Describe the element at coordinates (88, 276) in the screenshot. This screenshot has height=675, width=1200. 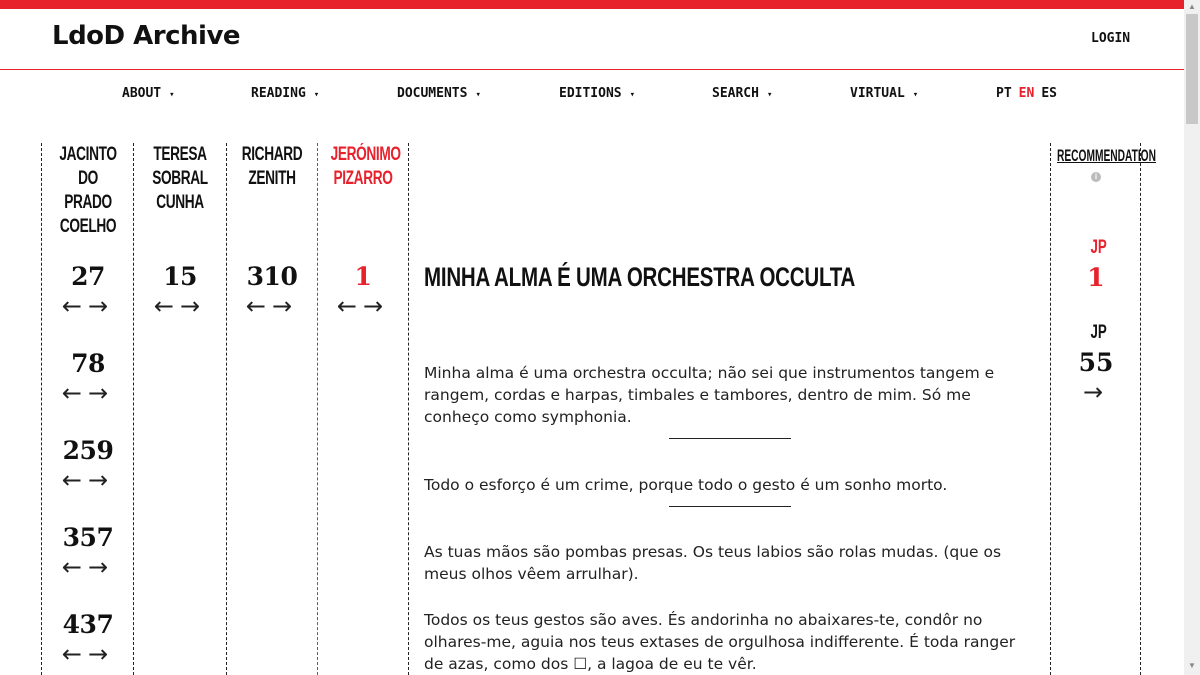
I see `fragment-number: 27` at that location.